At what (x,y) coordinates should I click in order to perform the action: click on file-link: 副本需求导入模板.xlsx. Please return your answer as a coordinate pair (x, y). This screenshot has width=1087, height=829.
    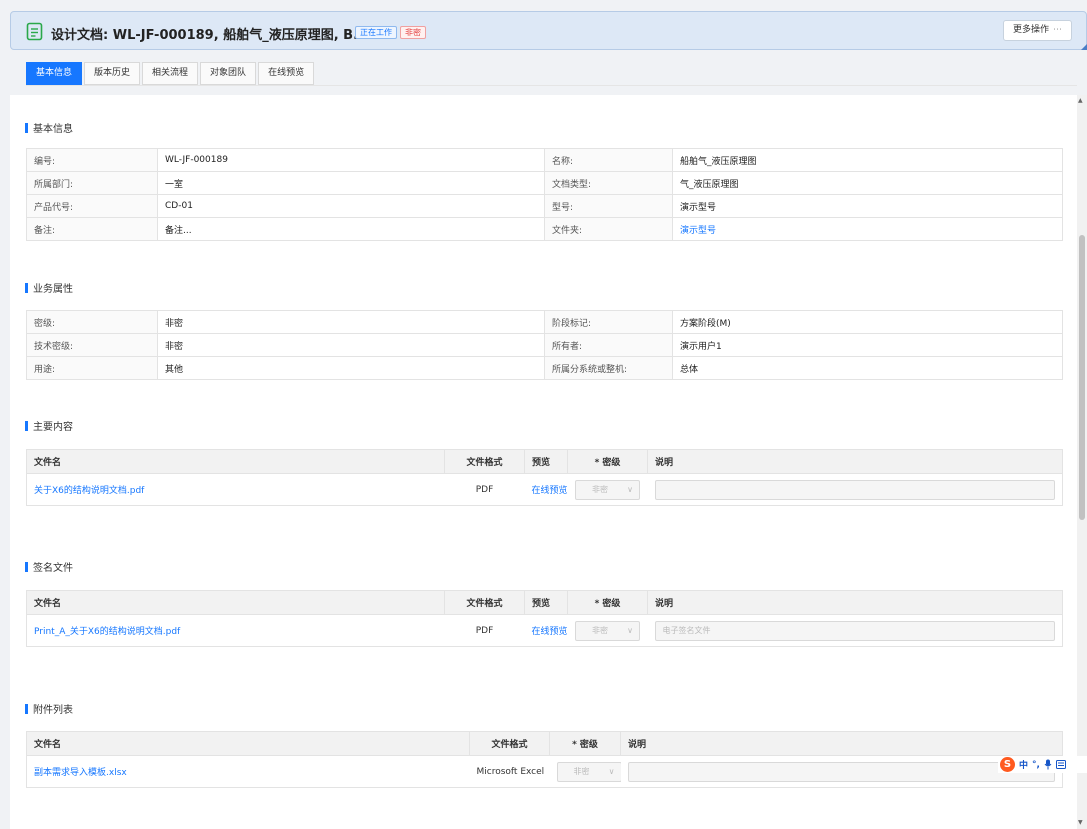
    Looking at the image, I should click on (80, 773).